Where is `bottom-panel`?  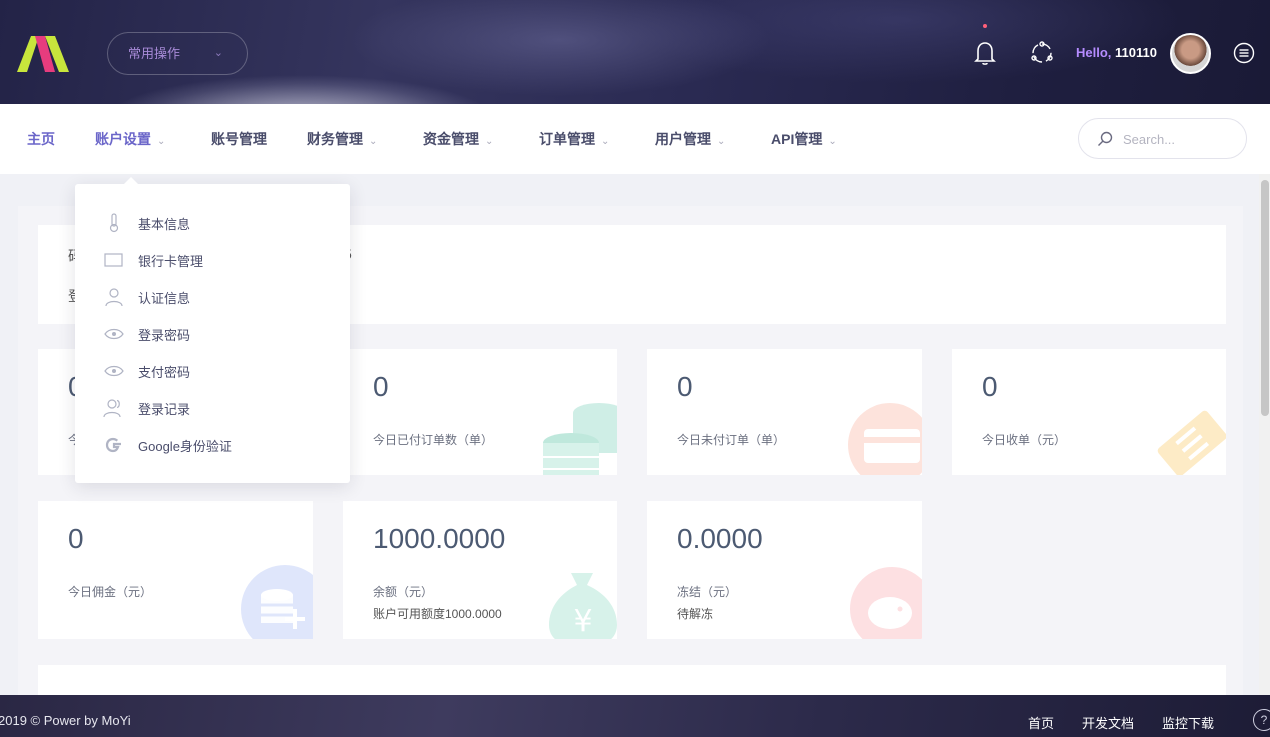 bottom-panel is located at coordinates (632, 680).